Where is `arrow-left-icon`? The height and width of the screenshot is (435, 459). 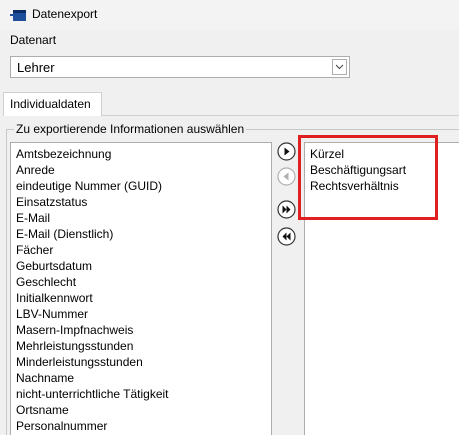 arrow-left-icon is located at coordinates (286, 176).